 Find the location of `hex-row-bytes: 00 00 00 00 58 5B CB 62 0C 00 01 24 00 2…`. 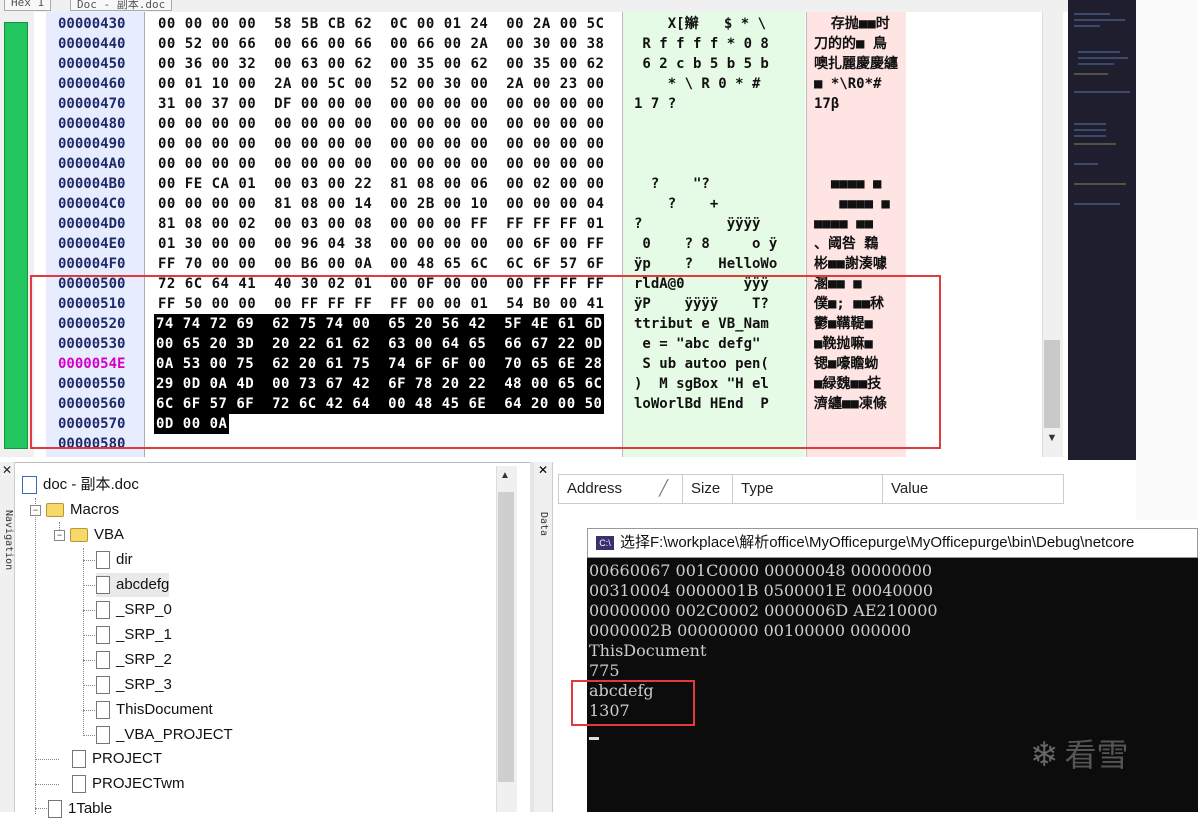

hex-row-bytes: 00 00 00 00 58 5B CB 62 0C 00 01 24 00 2… is located at coordinates (381, 24).